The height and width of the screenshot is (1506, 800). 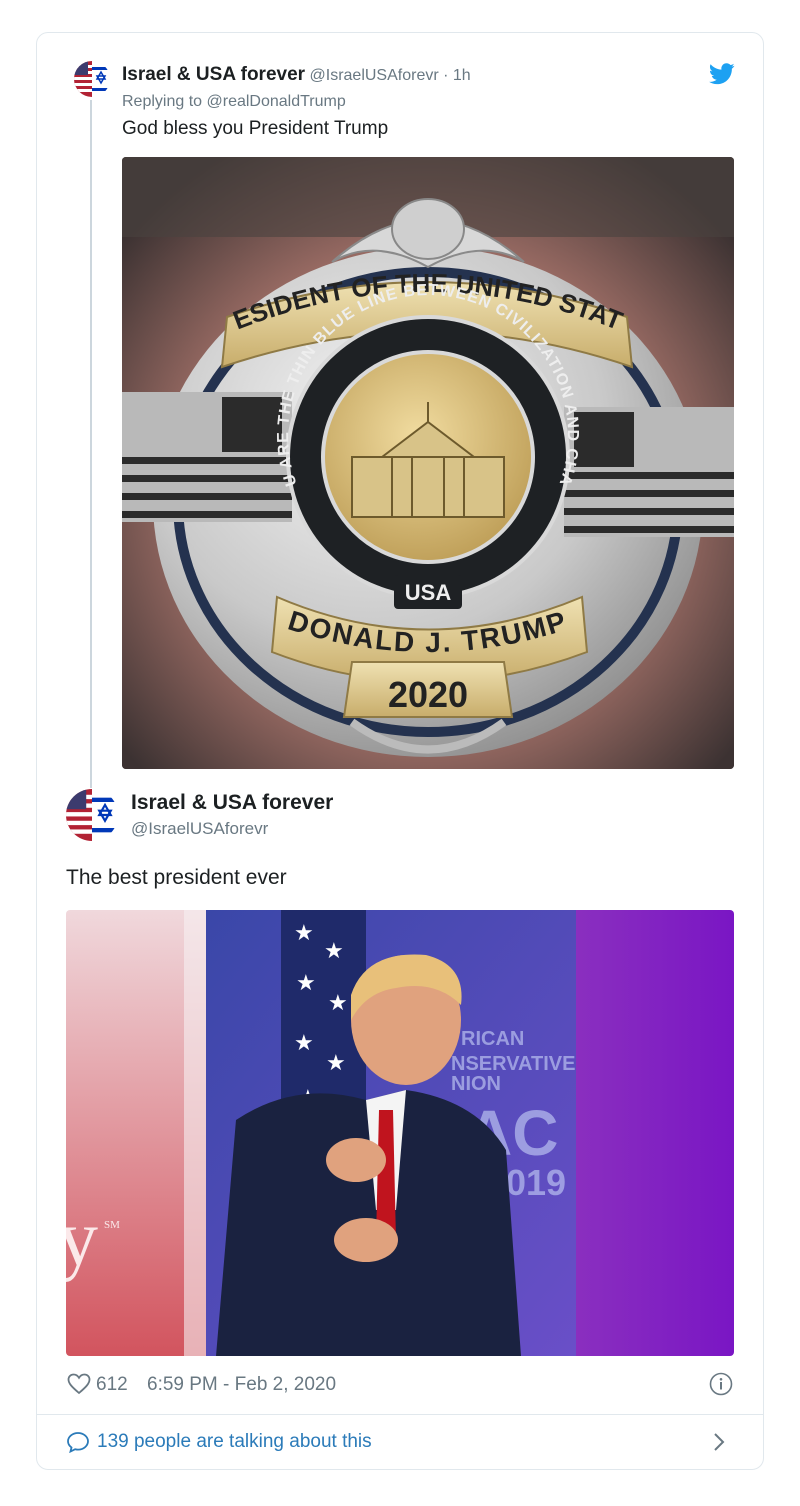 What do you see at coordinates (719, 1442) in the screenshot?
I see `chevron-right-icon` at bounding box center [719, 1442].